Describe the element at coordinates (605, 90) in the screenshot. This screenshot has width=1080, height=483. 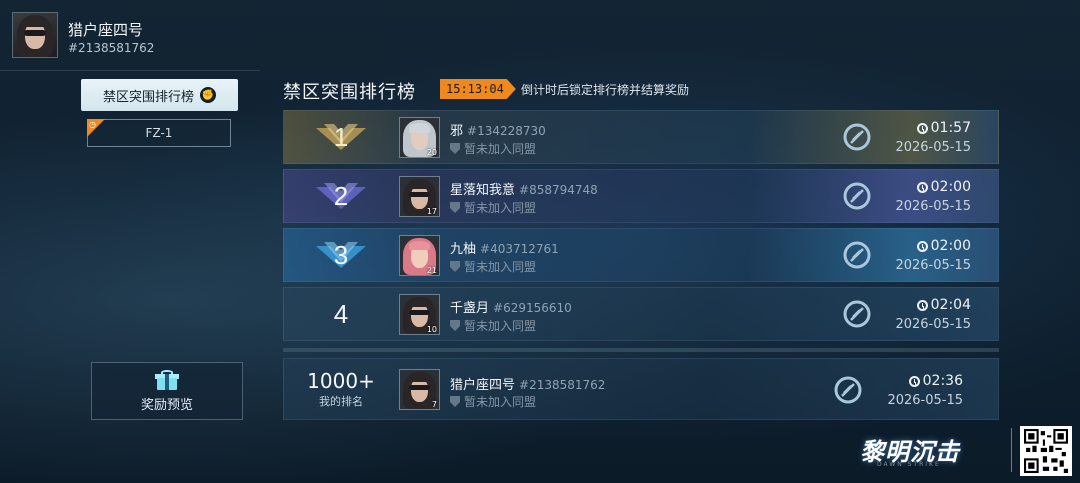
I see `countdown-note: 倒计时后锁定排行榜并结算奖励` at that location.